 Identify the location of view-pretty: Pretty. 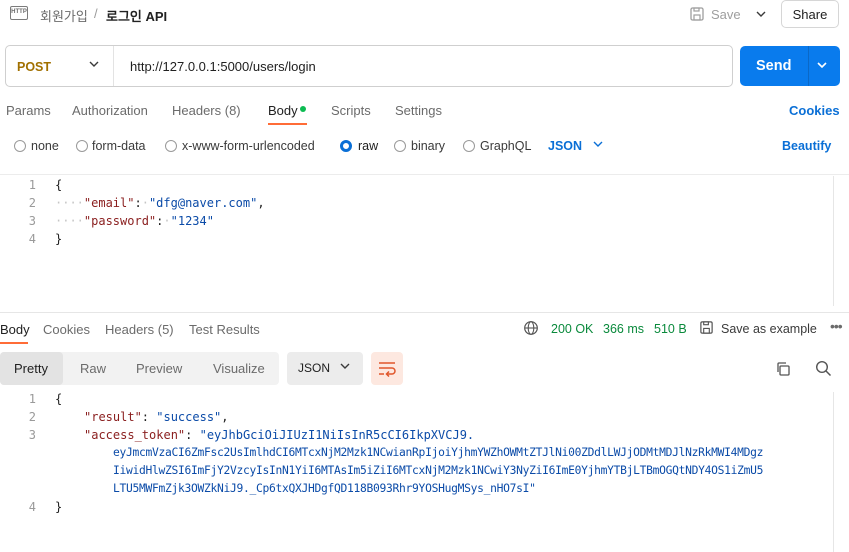
(31, 368).